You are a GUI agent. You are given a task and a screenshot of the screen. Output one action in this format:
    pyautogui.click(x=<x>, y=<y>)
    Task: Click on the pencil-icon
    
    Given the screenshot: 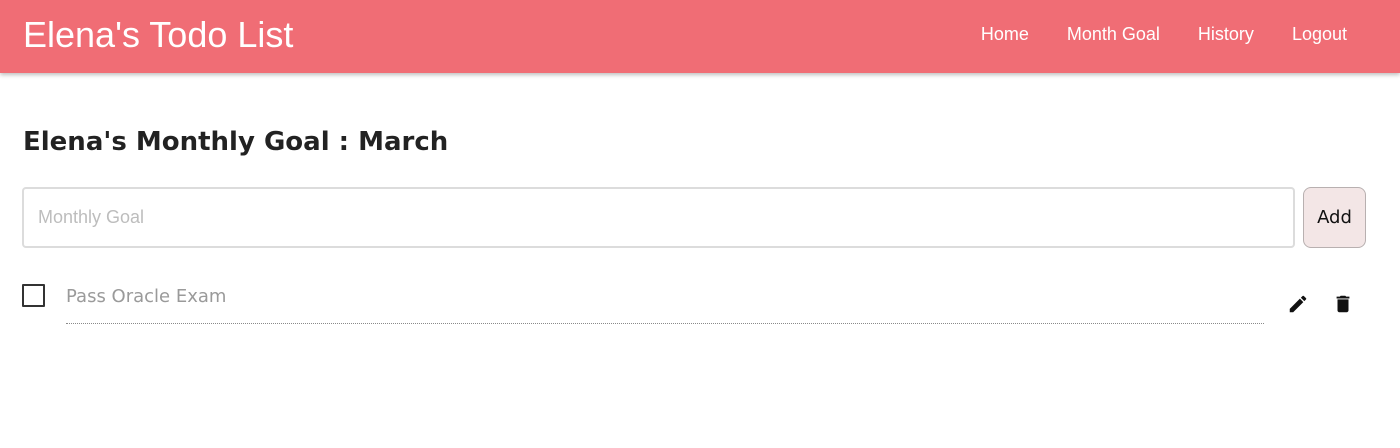 What is the action you would take?
    pyautogui.click(x=1298, y=304)
    